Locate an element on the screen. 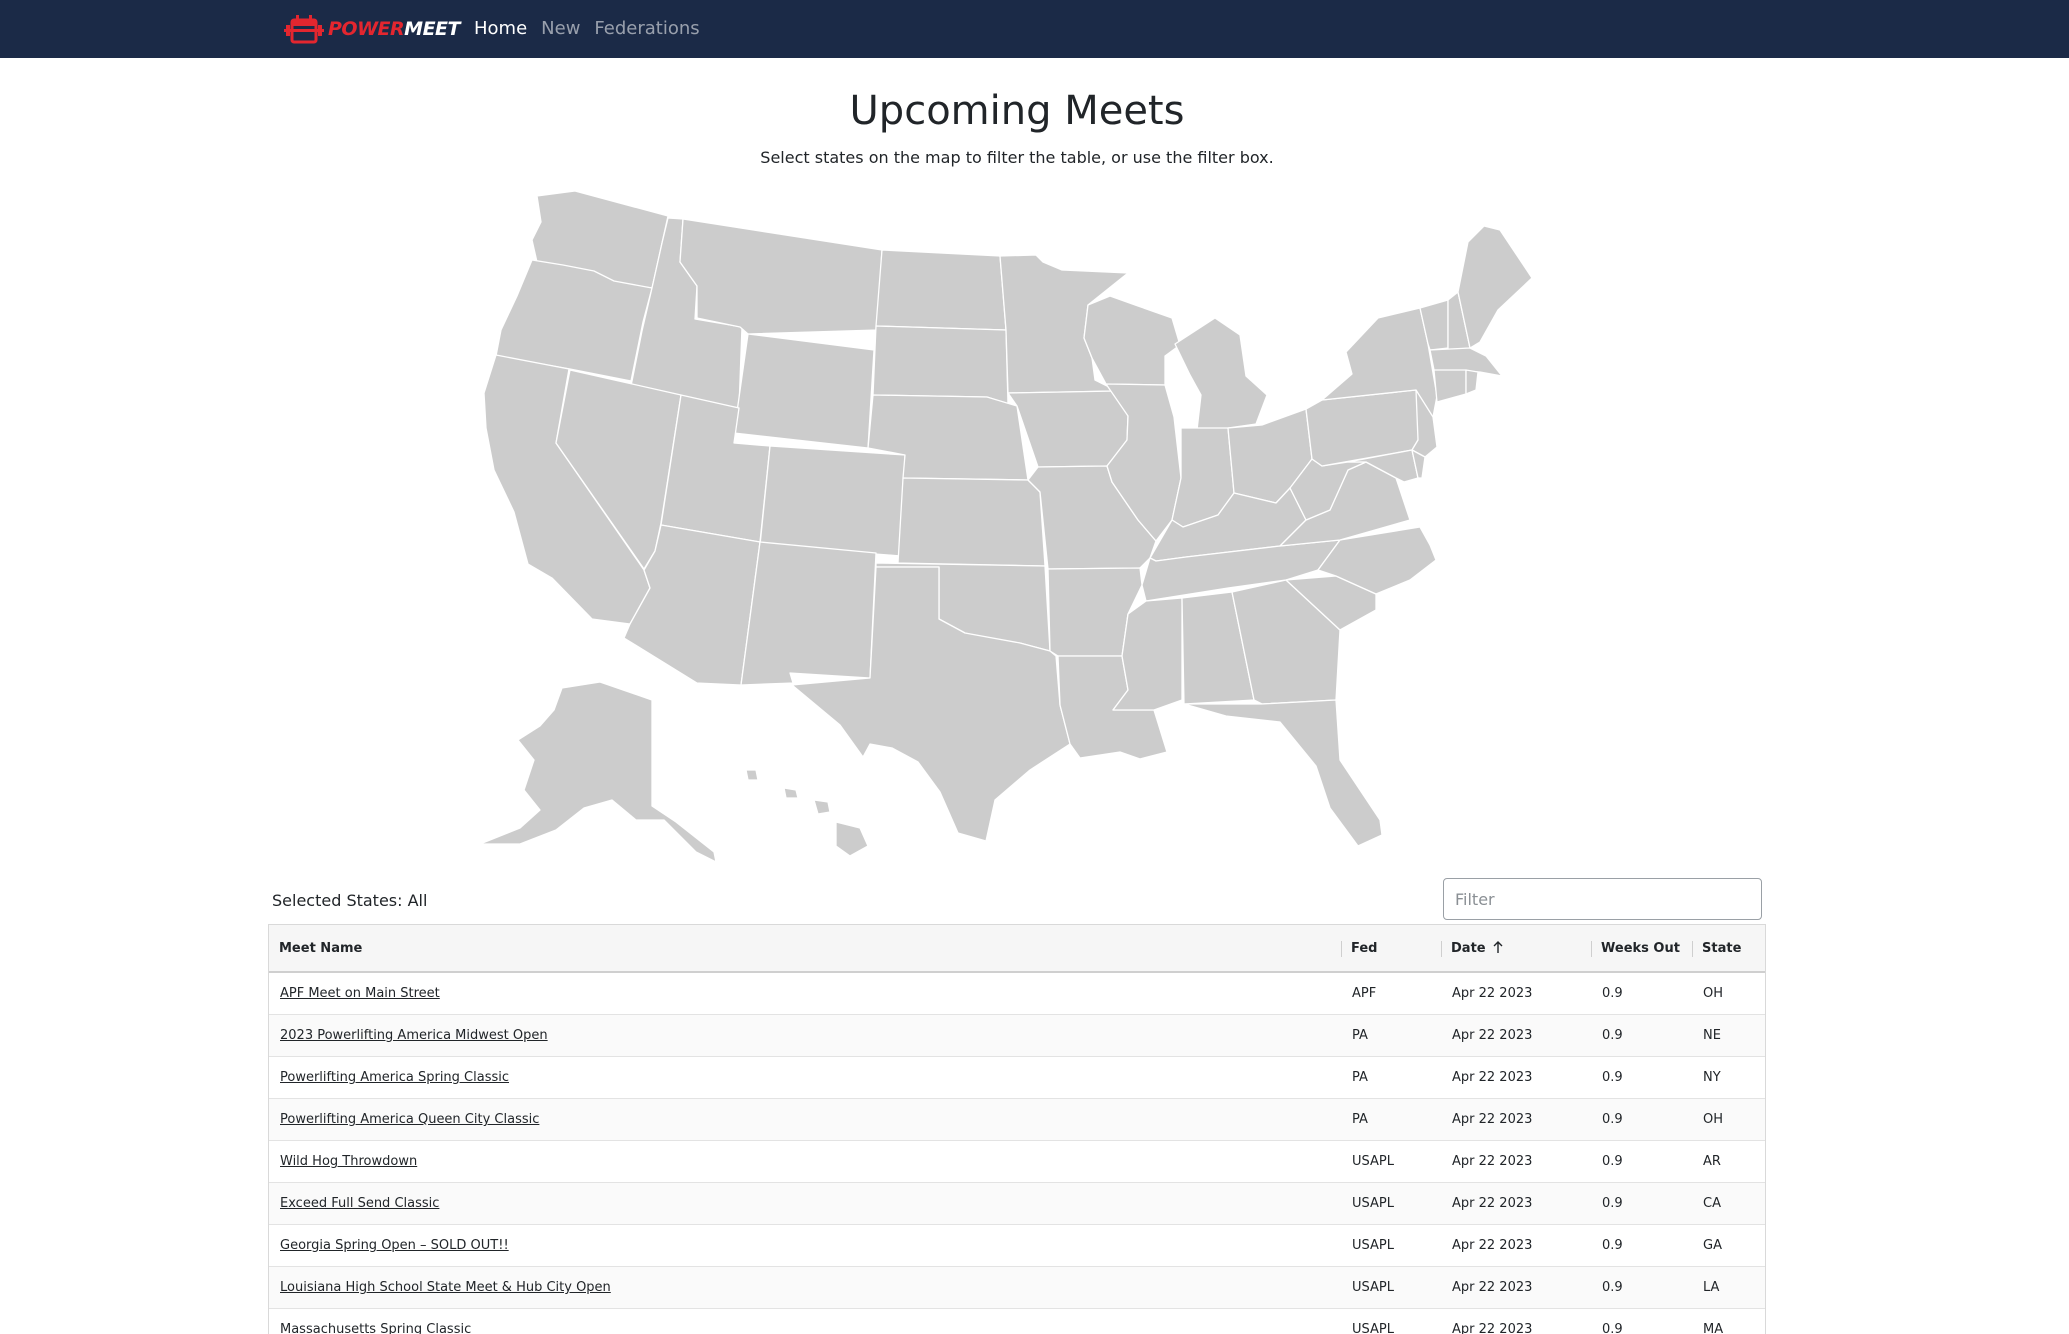 Image resolution: width=2069 pixels, height=1334 pixels. cell-state: MA is located at coordinates (1713, 1328).